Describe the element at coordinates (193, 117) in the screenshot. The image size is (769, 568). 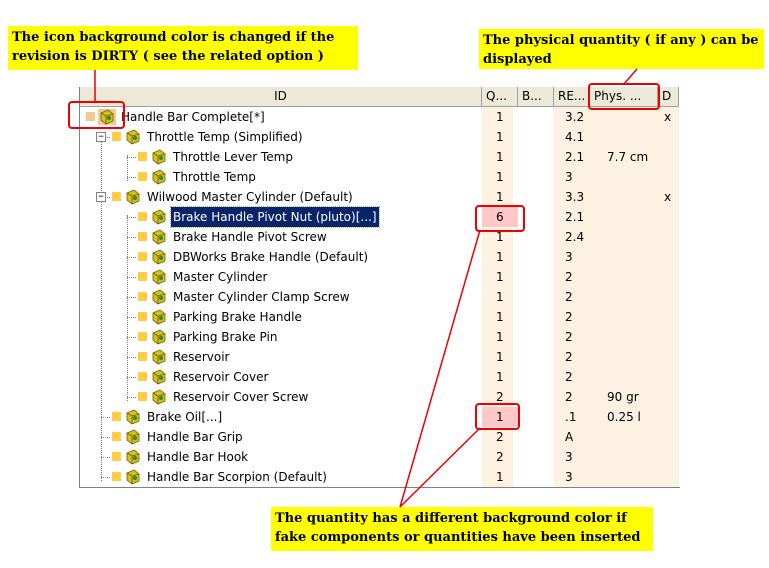
I see `component-name: Handle Bar Complete[*]` at that location.